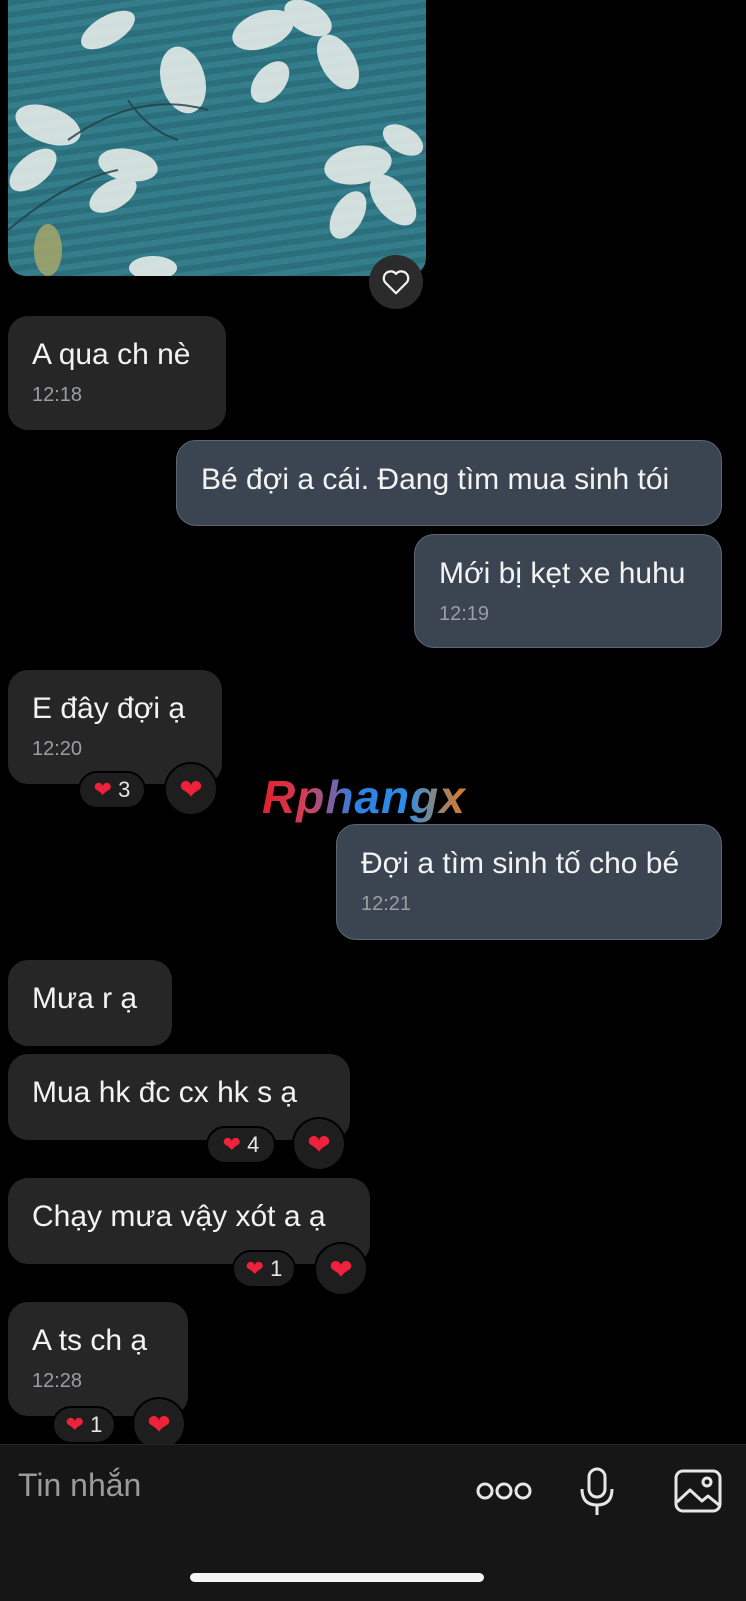 The width and height of the screenshot is (746, 1601). What do you see at coordinates (364, 797) in the screenshot?
I see `watermark-logo: Rphangx` at bounding box center [364, 797].